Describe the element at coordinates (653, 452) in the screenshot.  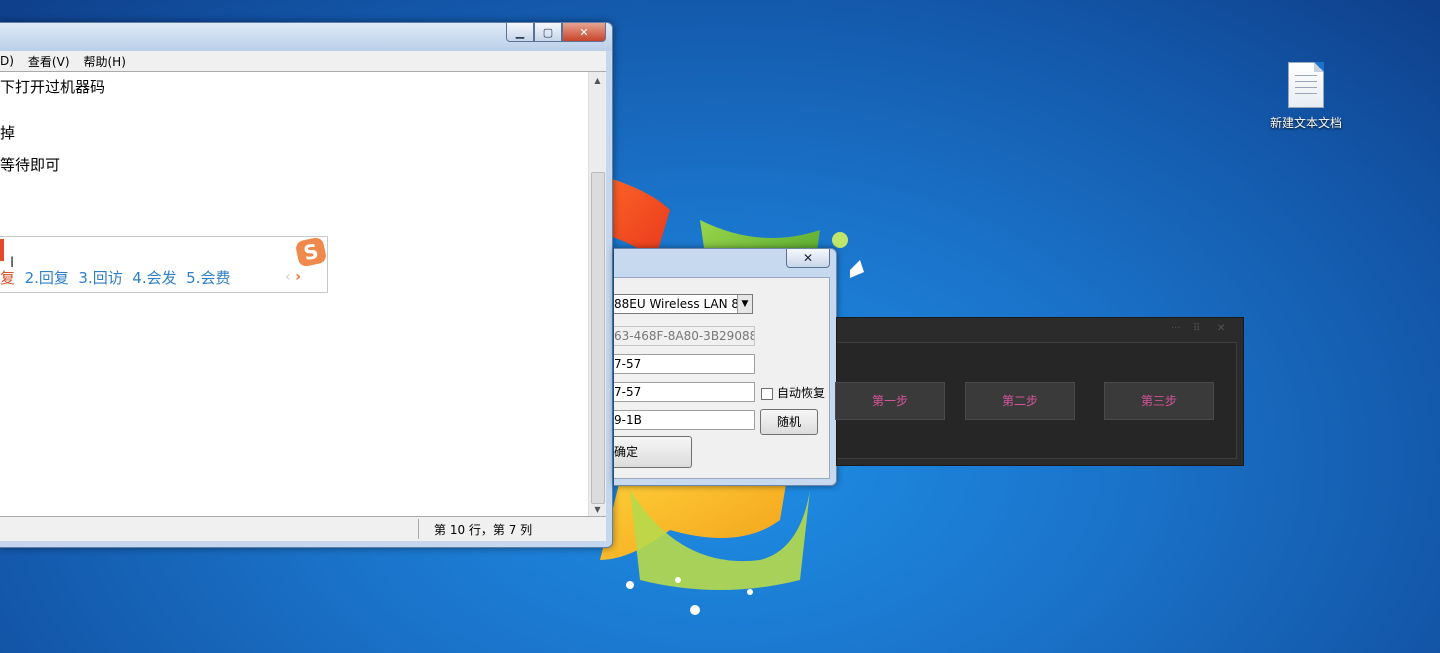
I see `ok-button: 确定` at that location.